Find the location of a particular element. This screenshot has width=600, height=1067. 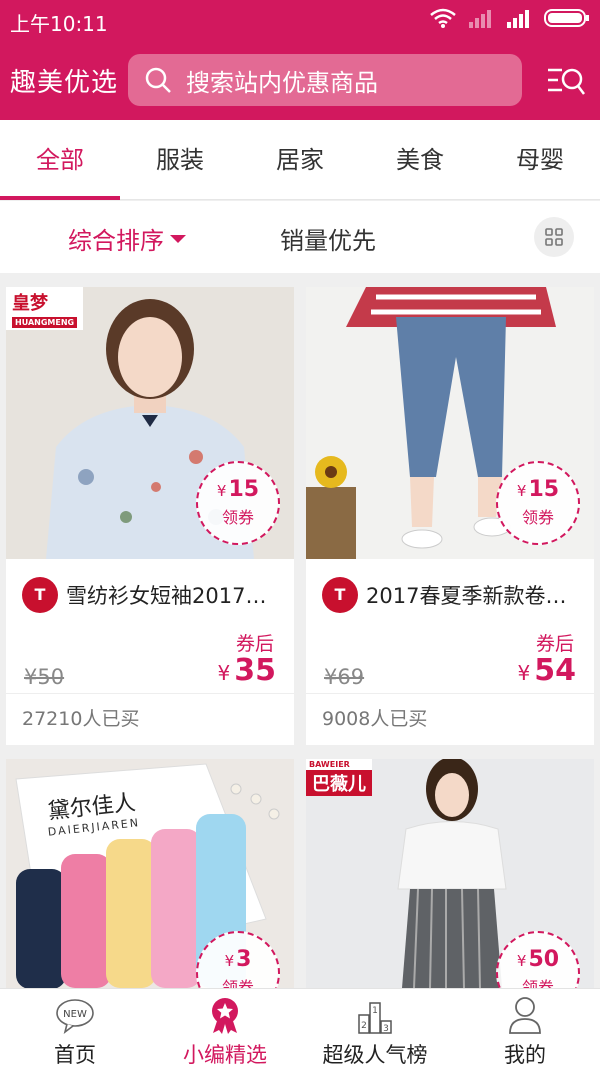

search-placeholder: 搜索站内优惠商品 is located at coordinates (282, 82).